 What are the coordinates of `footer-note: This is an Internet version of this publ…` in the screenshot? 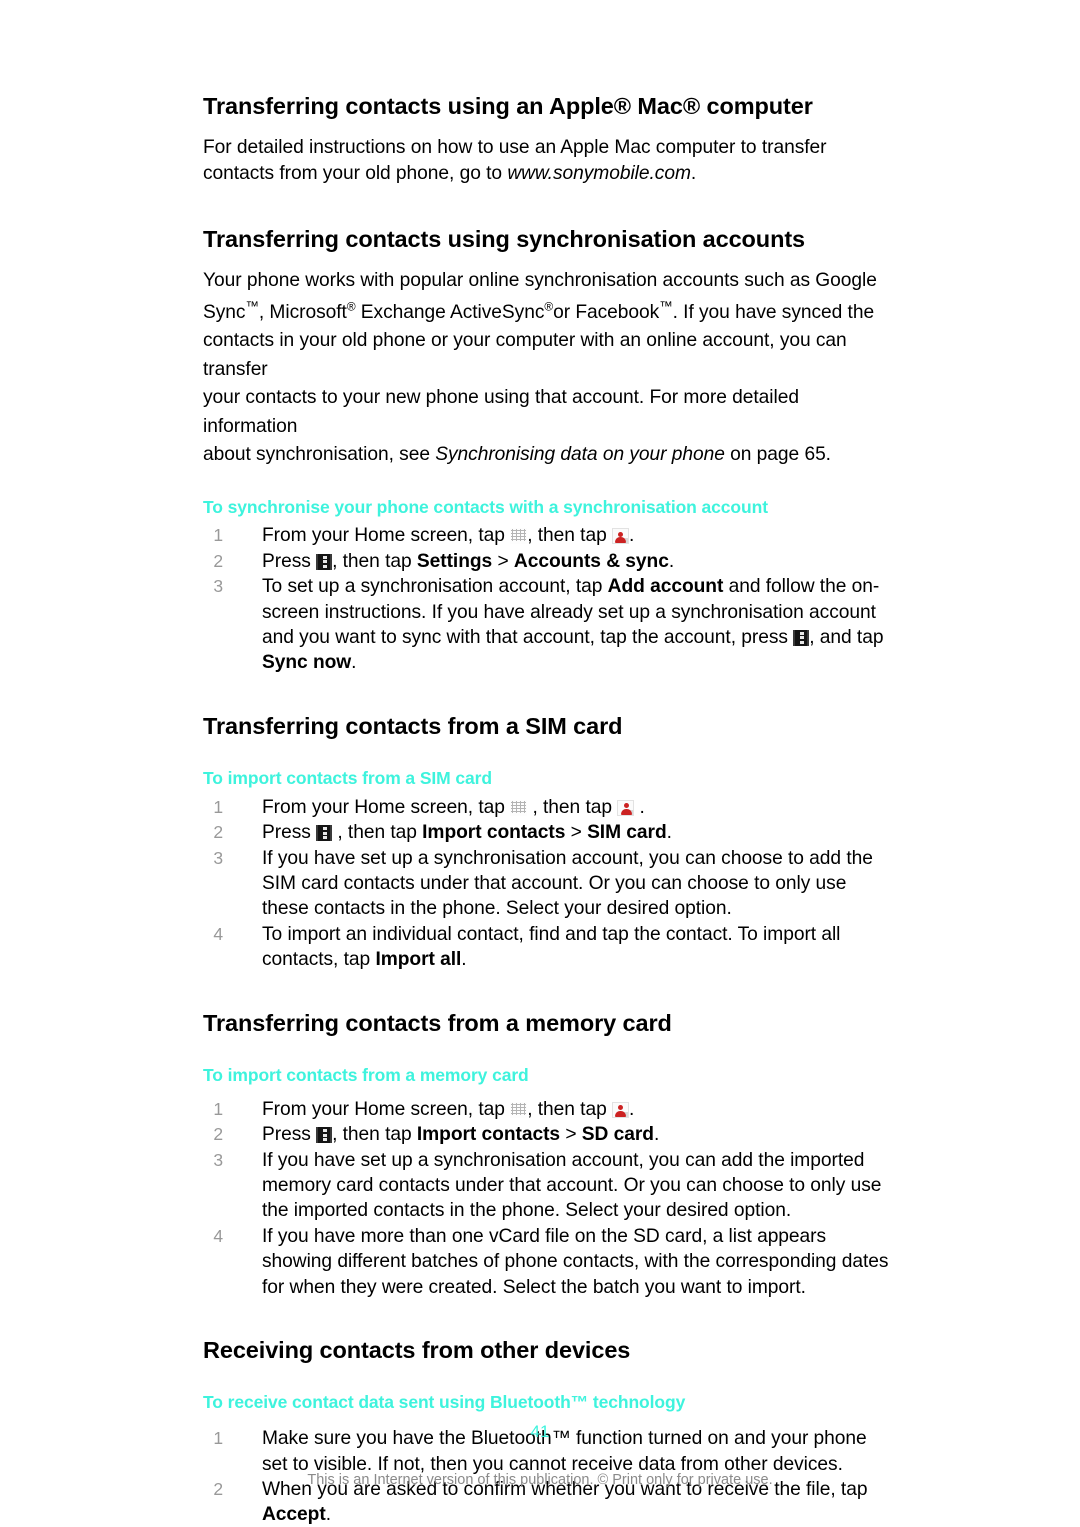 It's located at (540, 1480).